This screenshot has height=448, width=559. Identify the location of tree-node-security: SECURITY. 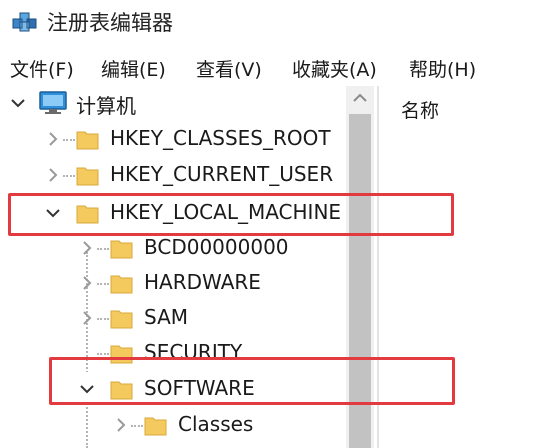
(175, 353).